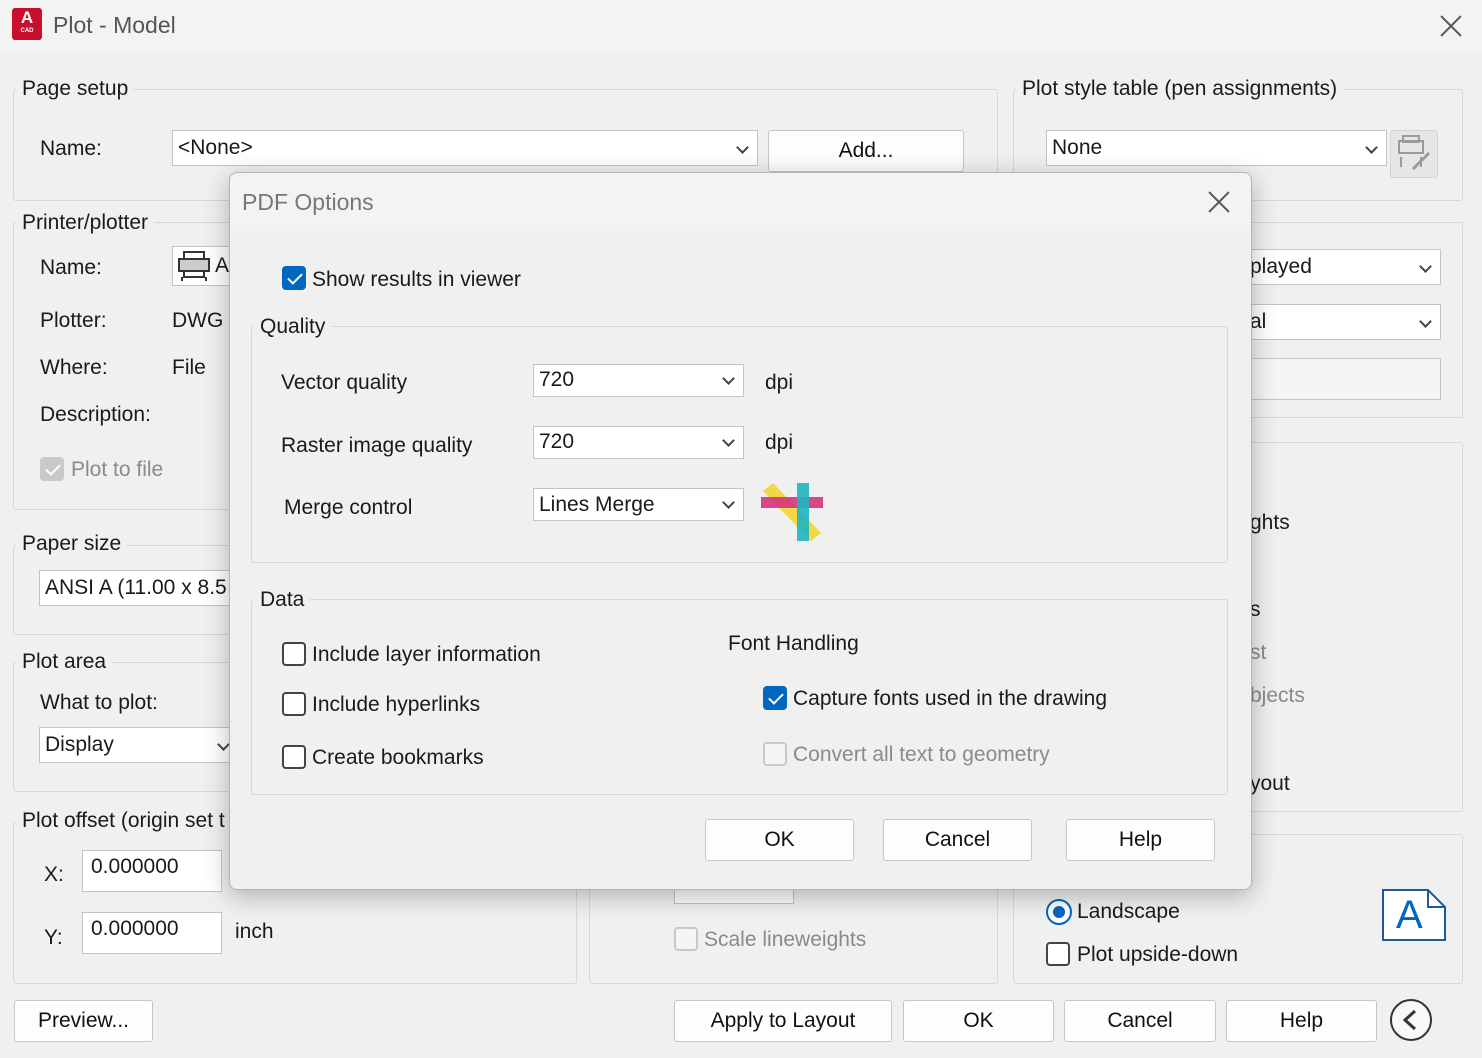  What do you see at coordinates (222, 265) in the screenshot?
I see `printer-name-value: A` at bounding box center [222, 265].